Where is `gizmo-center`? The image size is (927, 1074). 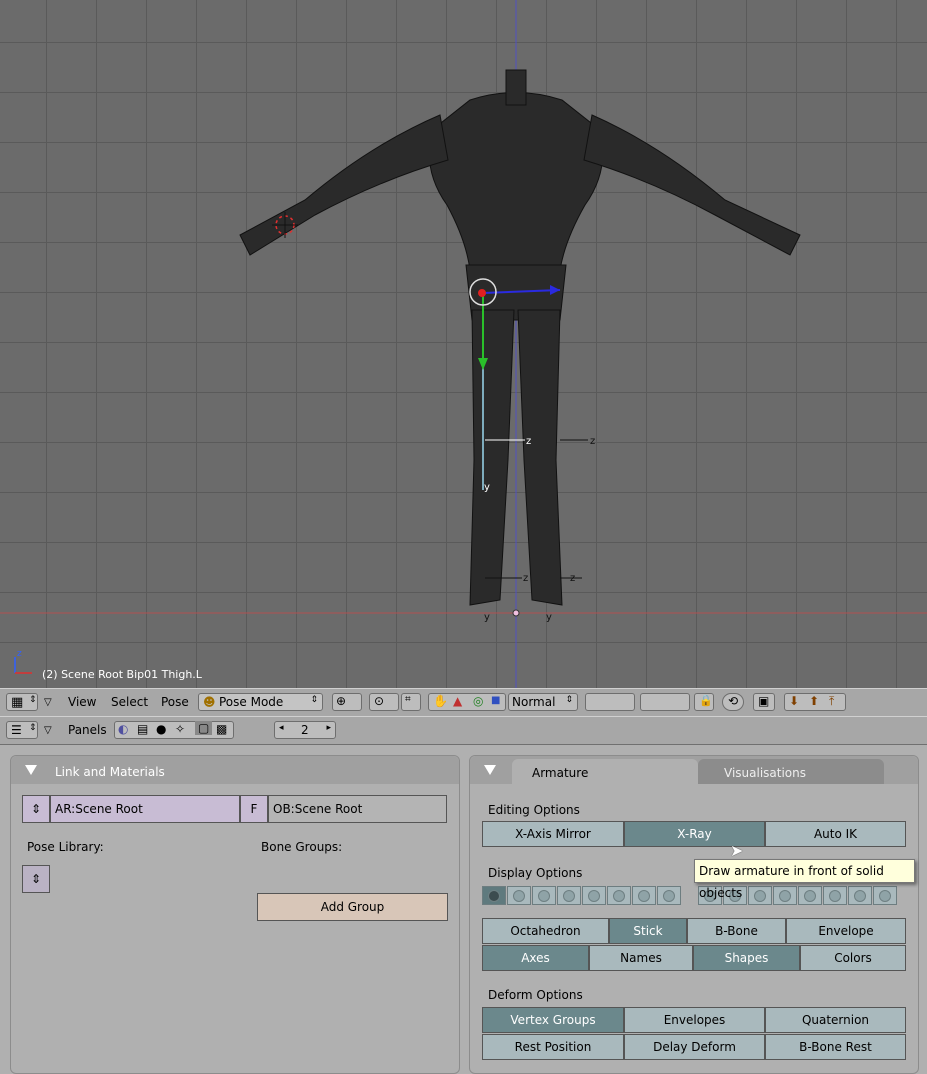
gizmo-center is located at coordinates (482, 293).